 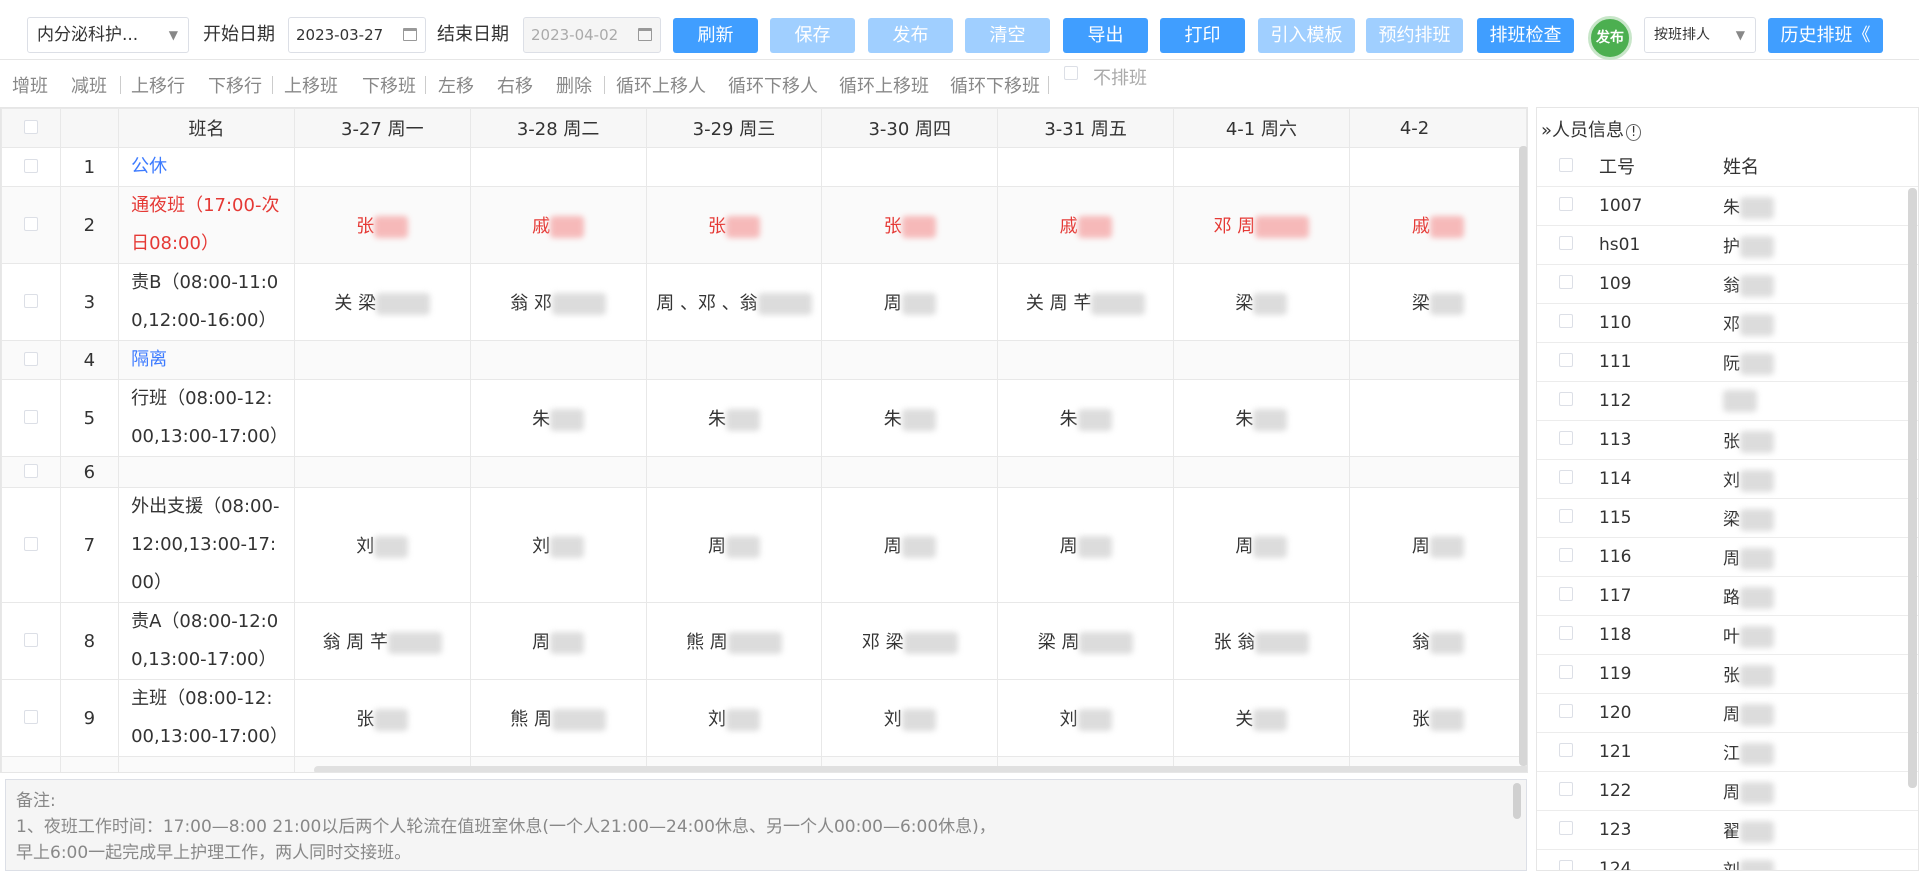 I want to click on shift-row: 5 行班（08:00-12:00,13:00-17:00） 朱 朱 朱 朱 朱, so click(x=764, y=418).